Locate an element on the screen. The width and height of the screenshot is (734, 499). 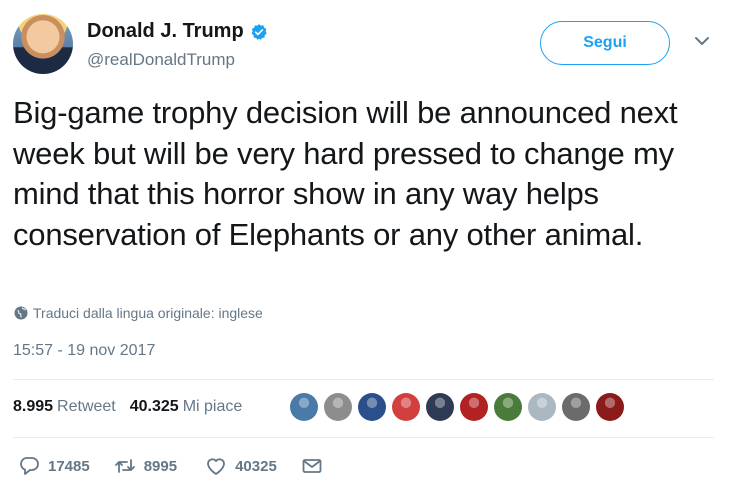
retweet-button: 8995 is located at coordinates (145, 466).